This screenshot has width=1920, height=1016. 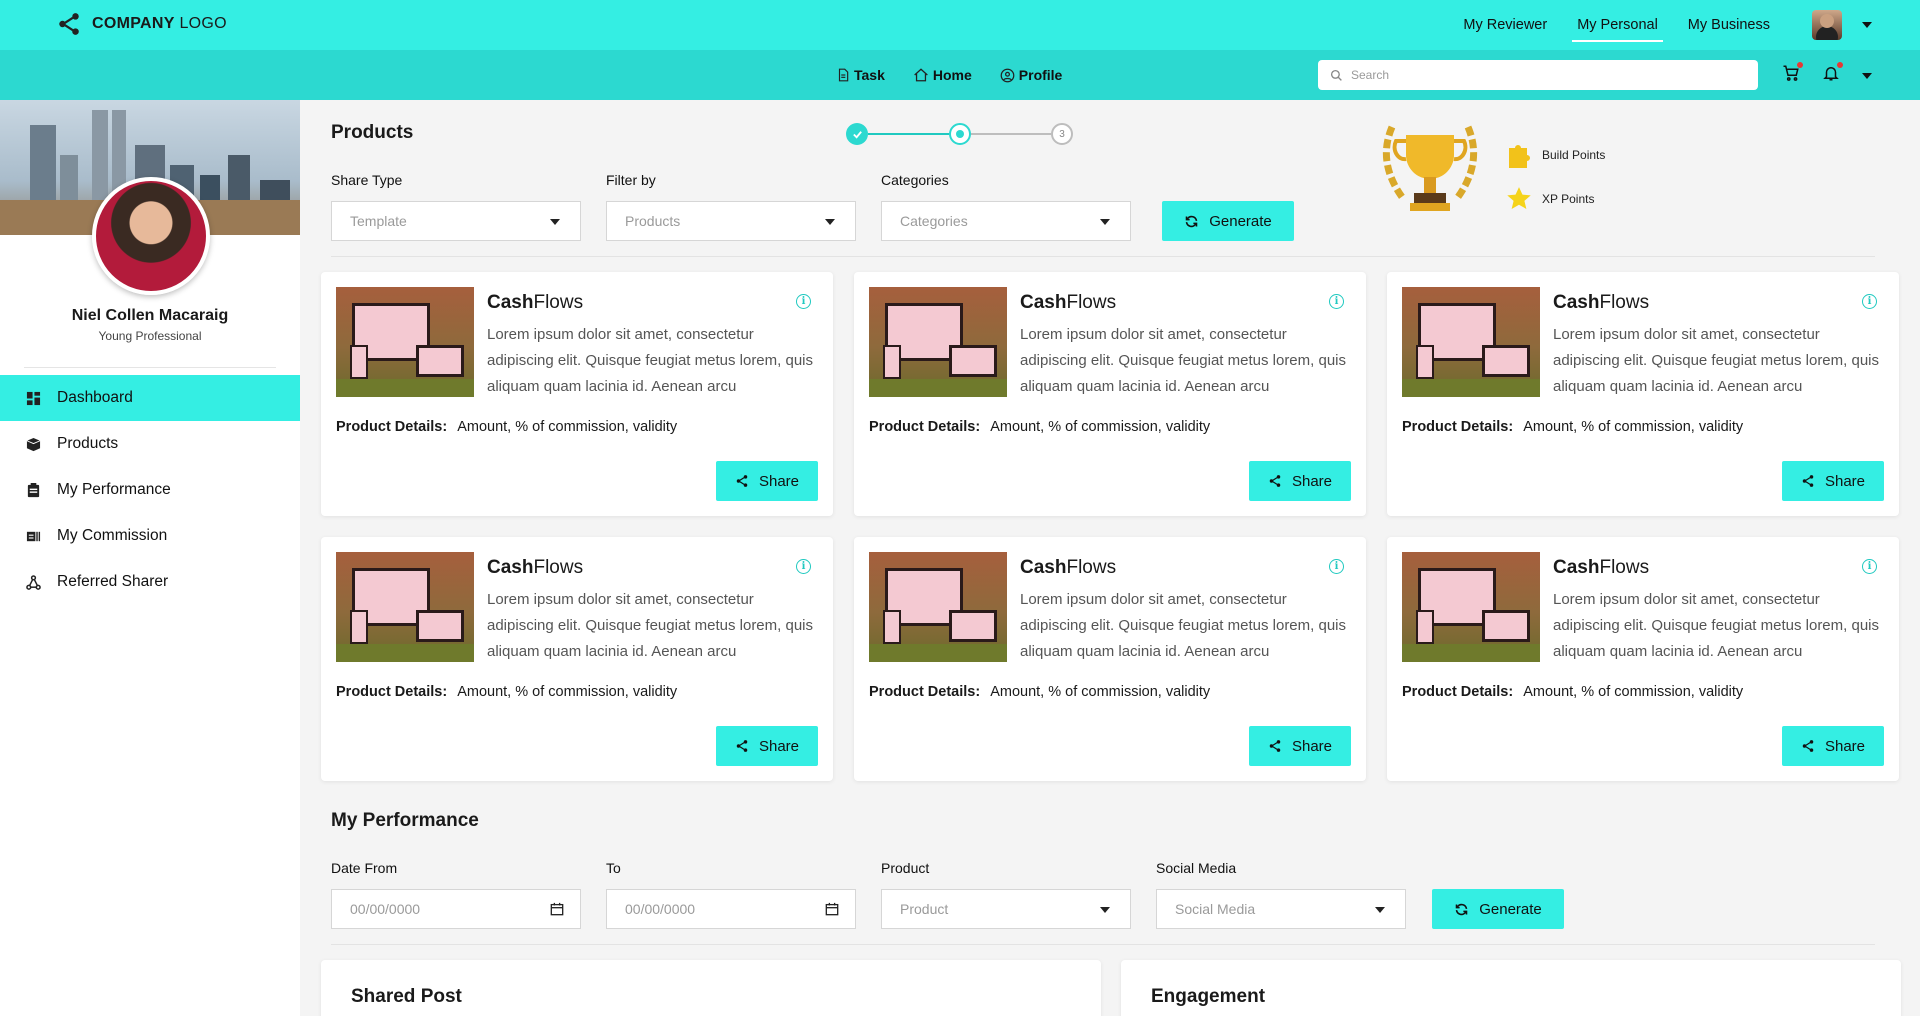 What do you see at coordinates (405, 820) in the screenshot?
I see `performance-title: My Performance` at bounding box center [405, 820].